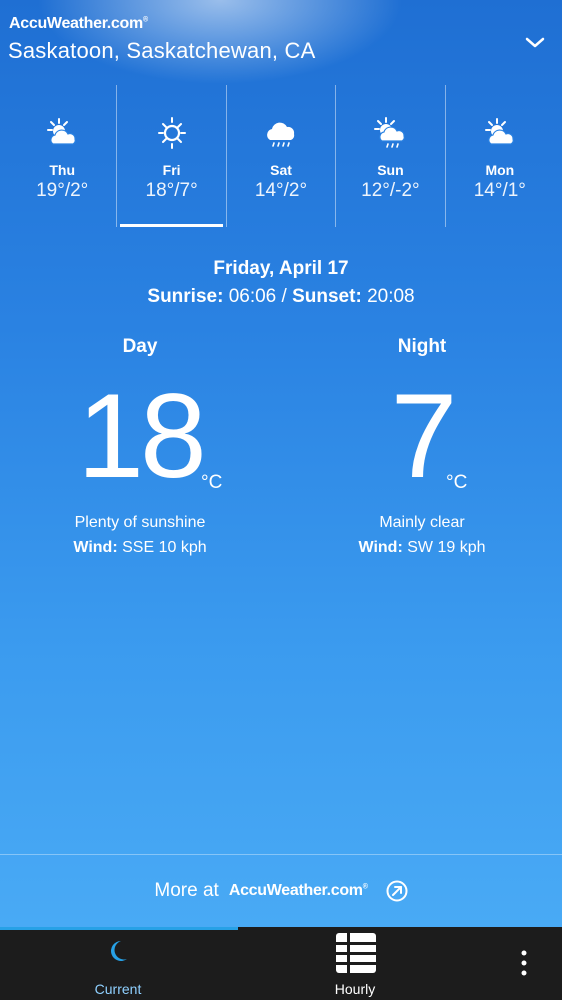 Image resolution: width=562 pixels, height=1000 pixels. What do you see at coordinates (422, 522) in the screenshot?
I see `night-condition: Mainly clear` at bounding box center [422, 522].